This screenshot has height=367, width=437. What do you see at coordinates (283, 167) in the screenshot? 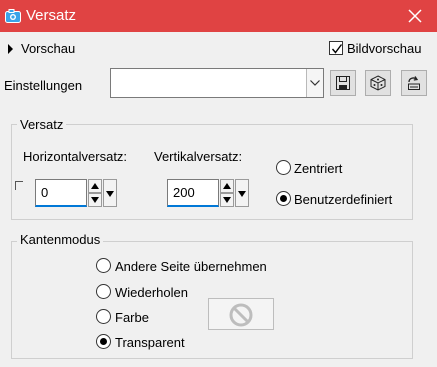
I see `zentriert-radio` at bounding box center [283, 167].